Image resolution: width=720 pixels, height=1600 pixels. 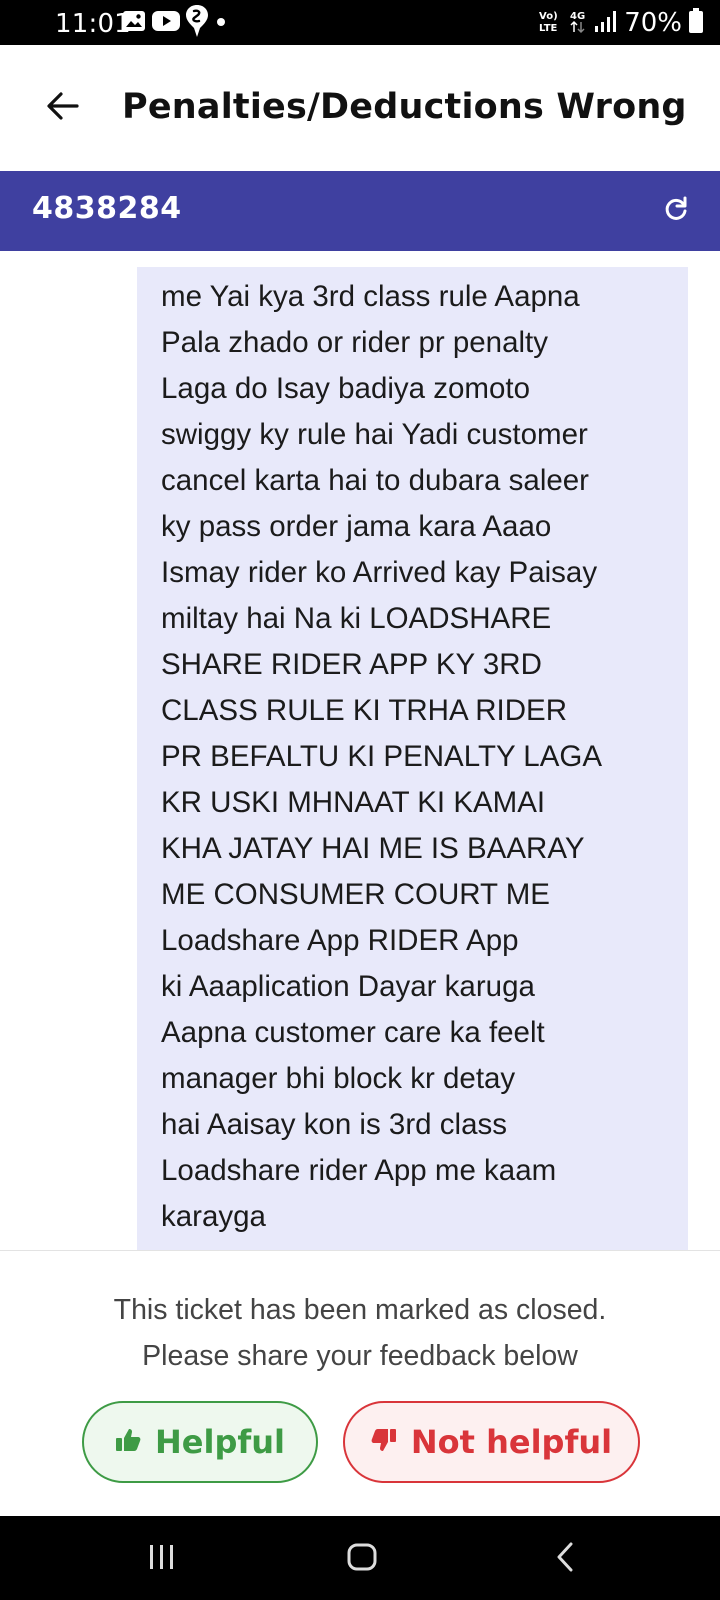 I want to click on refresh-button, so click(x=676, y=211).